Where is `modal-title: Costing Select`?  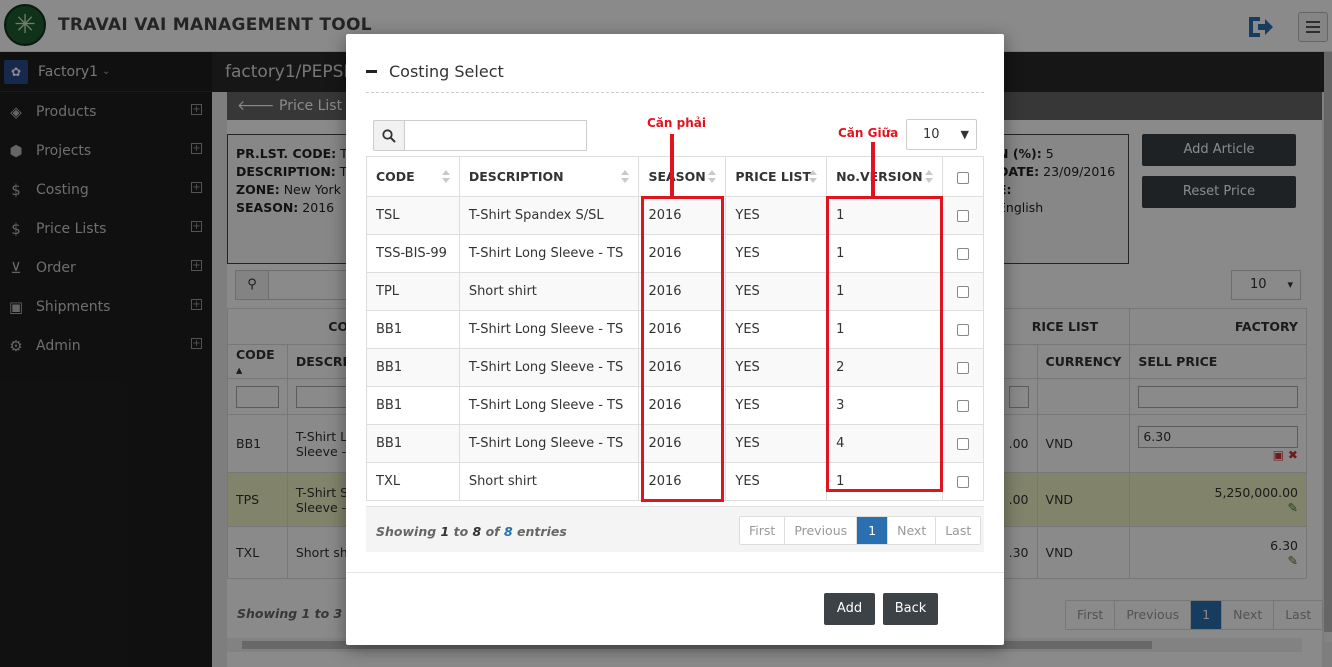
modal-title: Costing Select is located at coordinates (435, 71).